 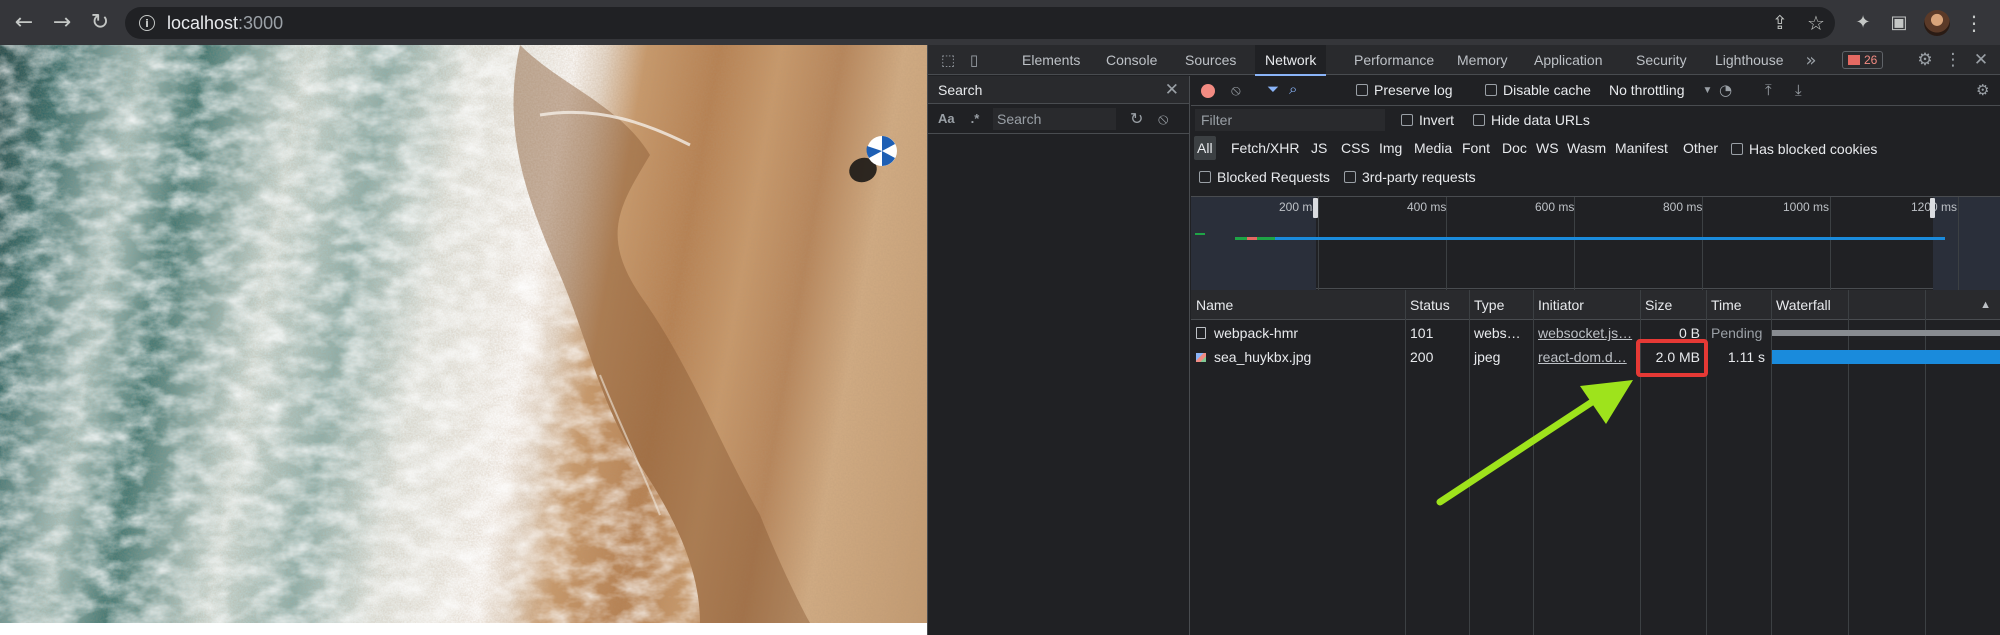 What do you see at coordinates (1982, 90) in the screenshot?
I see `network-settings-icon: ⚙` at bounding box center [1982, 90].